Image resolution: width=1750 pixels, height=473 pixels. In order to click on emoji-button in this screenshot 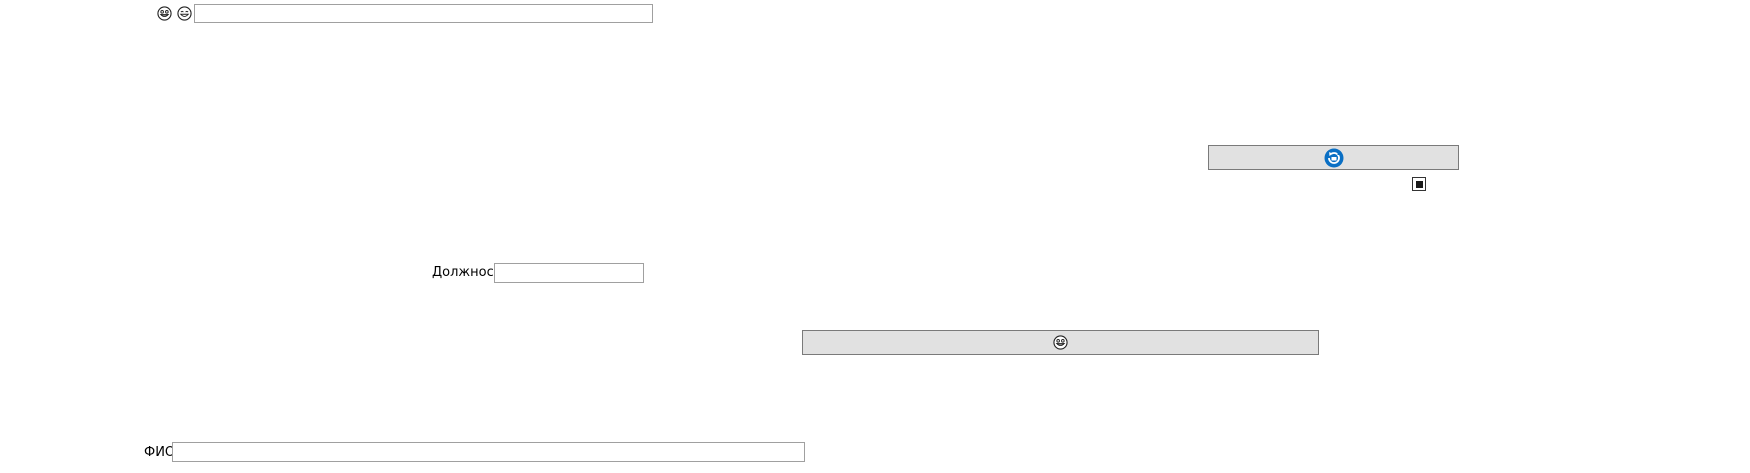, I will do `click(1060, 342)`.